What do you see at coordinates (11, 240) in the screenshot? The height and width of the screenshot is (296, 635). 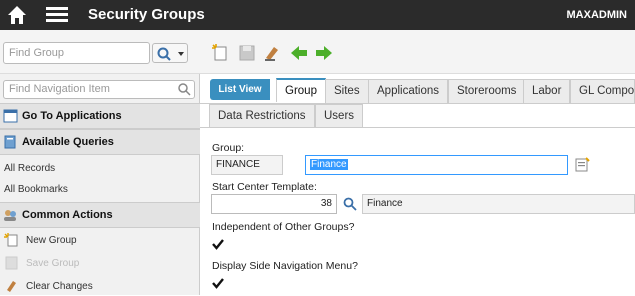 I see `new-group-icon` at bounding box center [11, 240].